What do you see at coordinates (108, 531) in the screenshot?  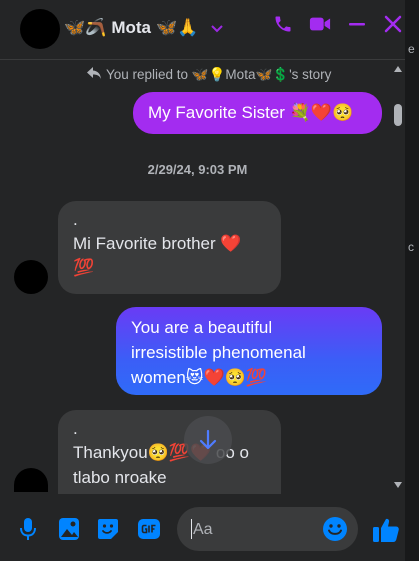 I see `sticker-icon` at bounding box center [108, 531].